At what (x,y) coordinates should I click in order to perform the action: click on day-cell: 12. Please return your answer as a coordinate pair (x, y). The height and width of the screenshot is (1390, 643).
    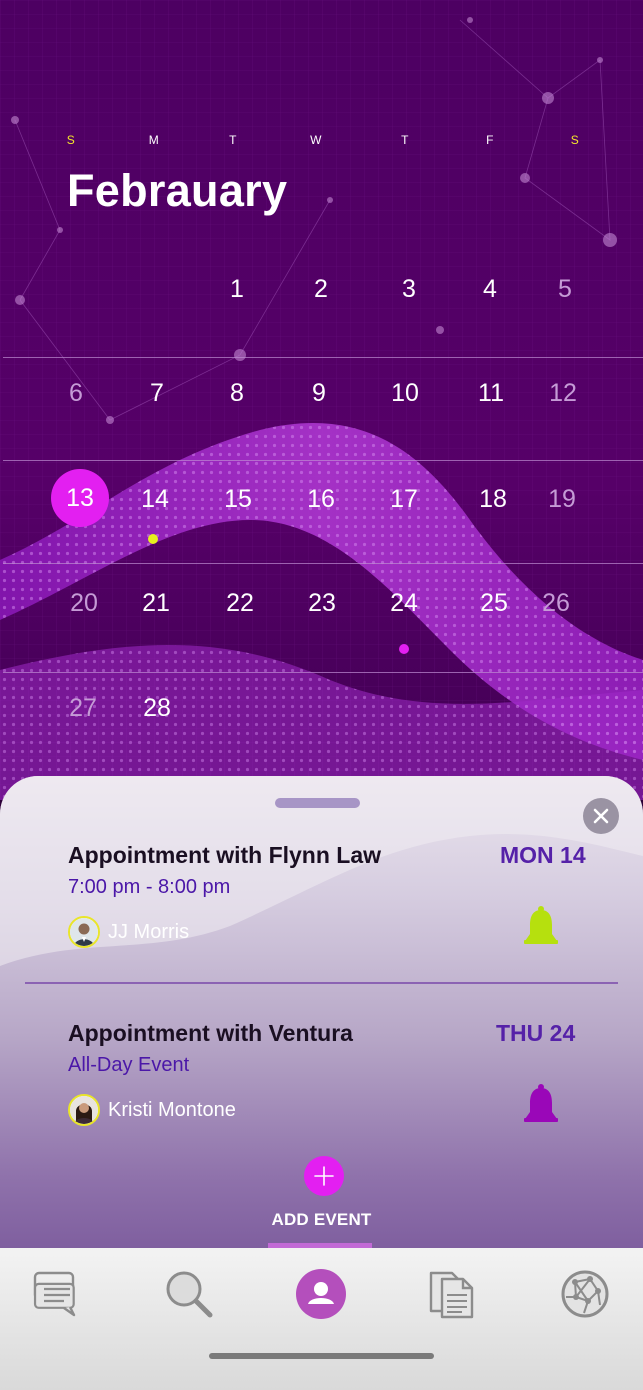
    Looking at the image, I should click on (563, 393).